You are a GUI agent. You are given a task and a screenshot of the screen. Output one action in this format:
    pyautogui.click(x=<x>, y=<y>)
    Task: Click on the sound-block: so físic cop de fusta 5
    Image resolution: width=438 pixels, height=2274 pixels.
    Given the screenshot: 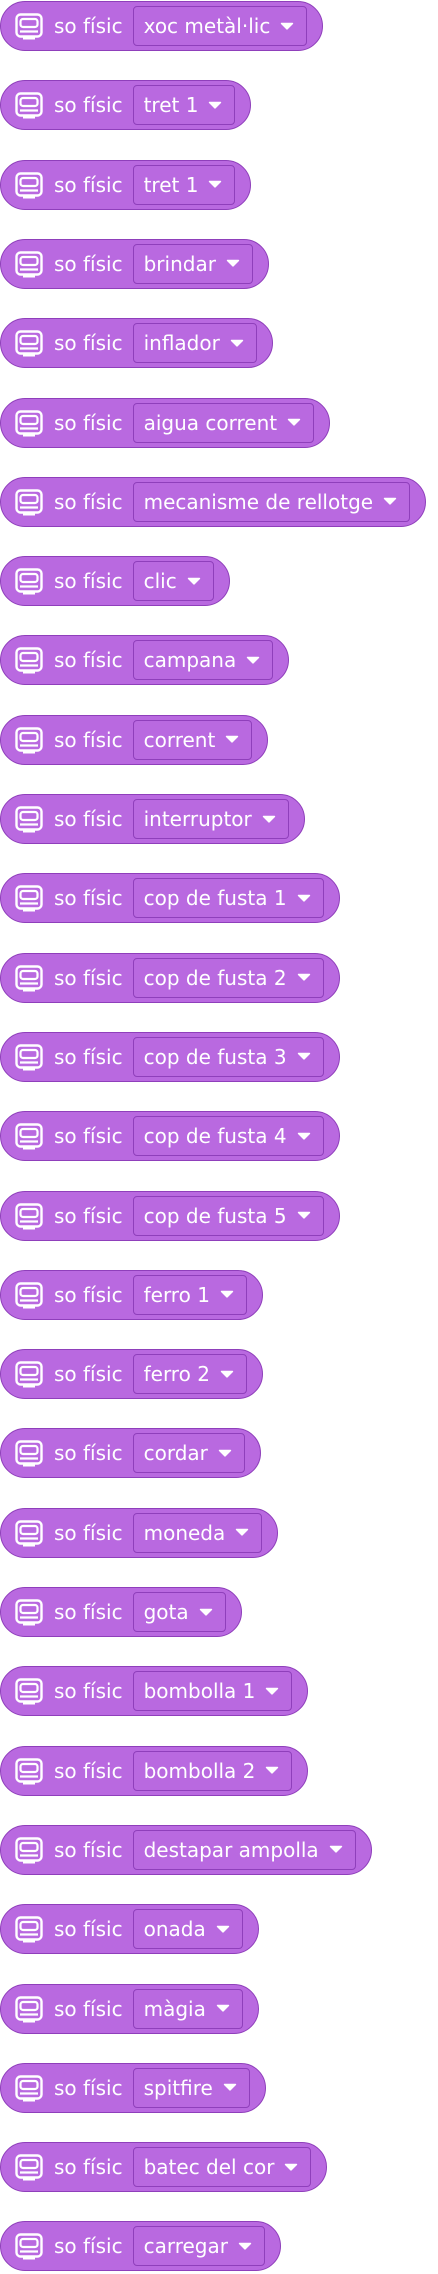 What is the action you would take?
    pyautogui.click(x=170, y=1215)
    